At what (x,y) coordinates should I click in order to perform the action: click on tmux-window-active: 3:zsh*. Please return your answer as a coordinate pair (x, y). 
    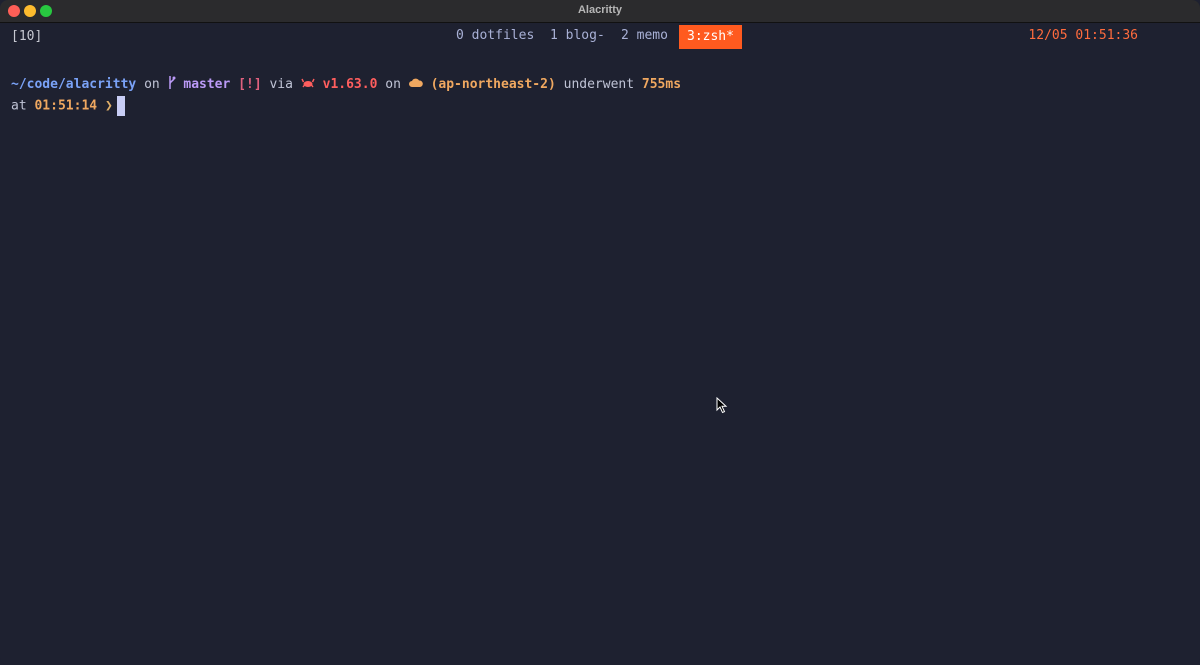
    Looking at the image, I should click on (710, 37).